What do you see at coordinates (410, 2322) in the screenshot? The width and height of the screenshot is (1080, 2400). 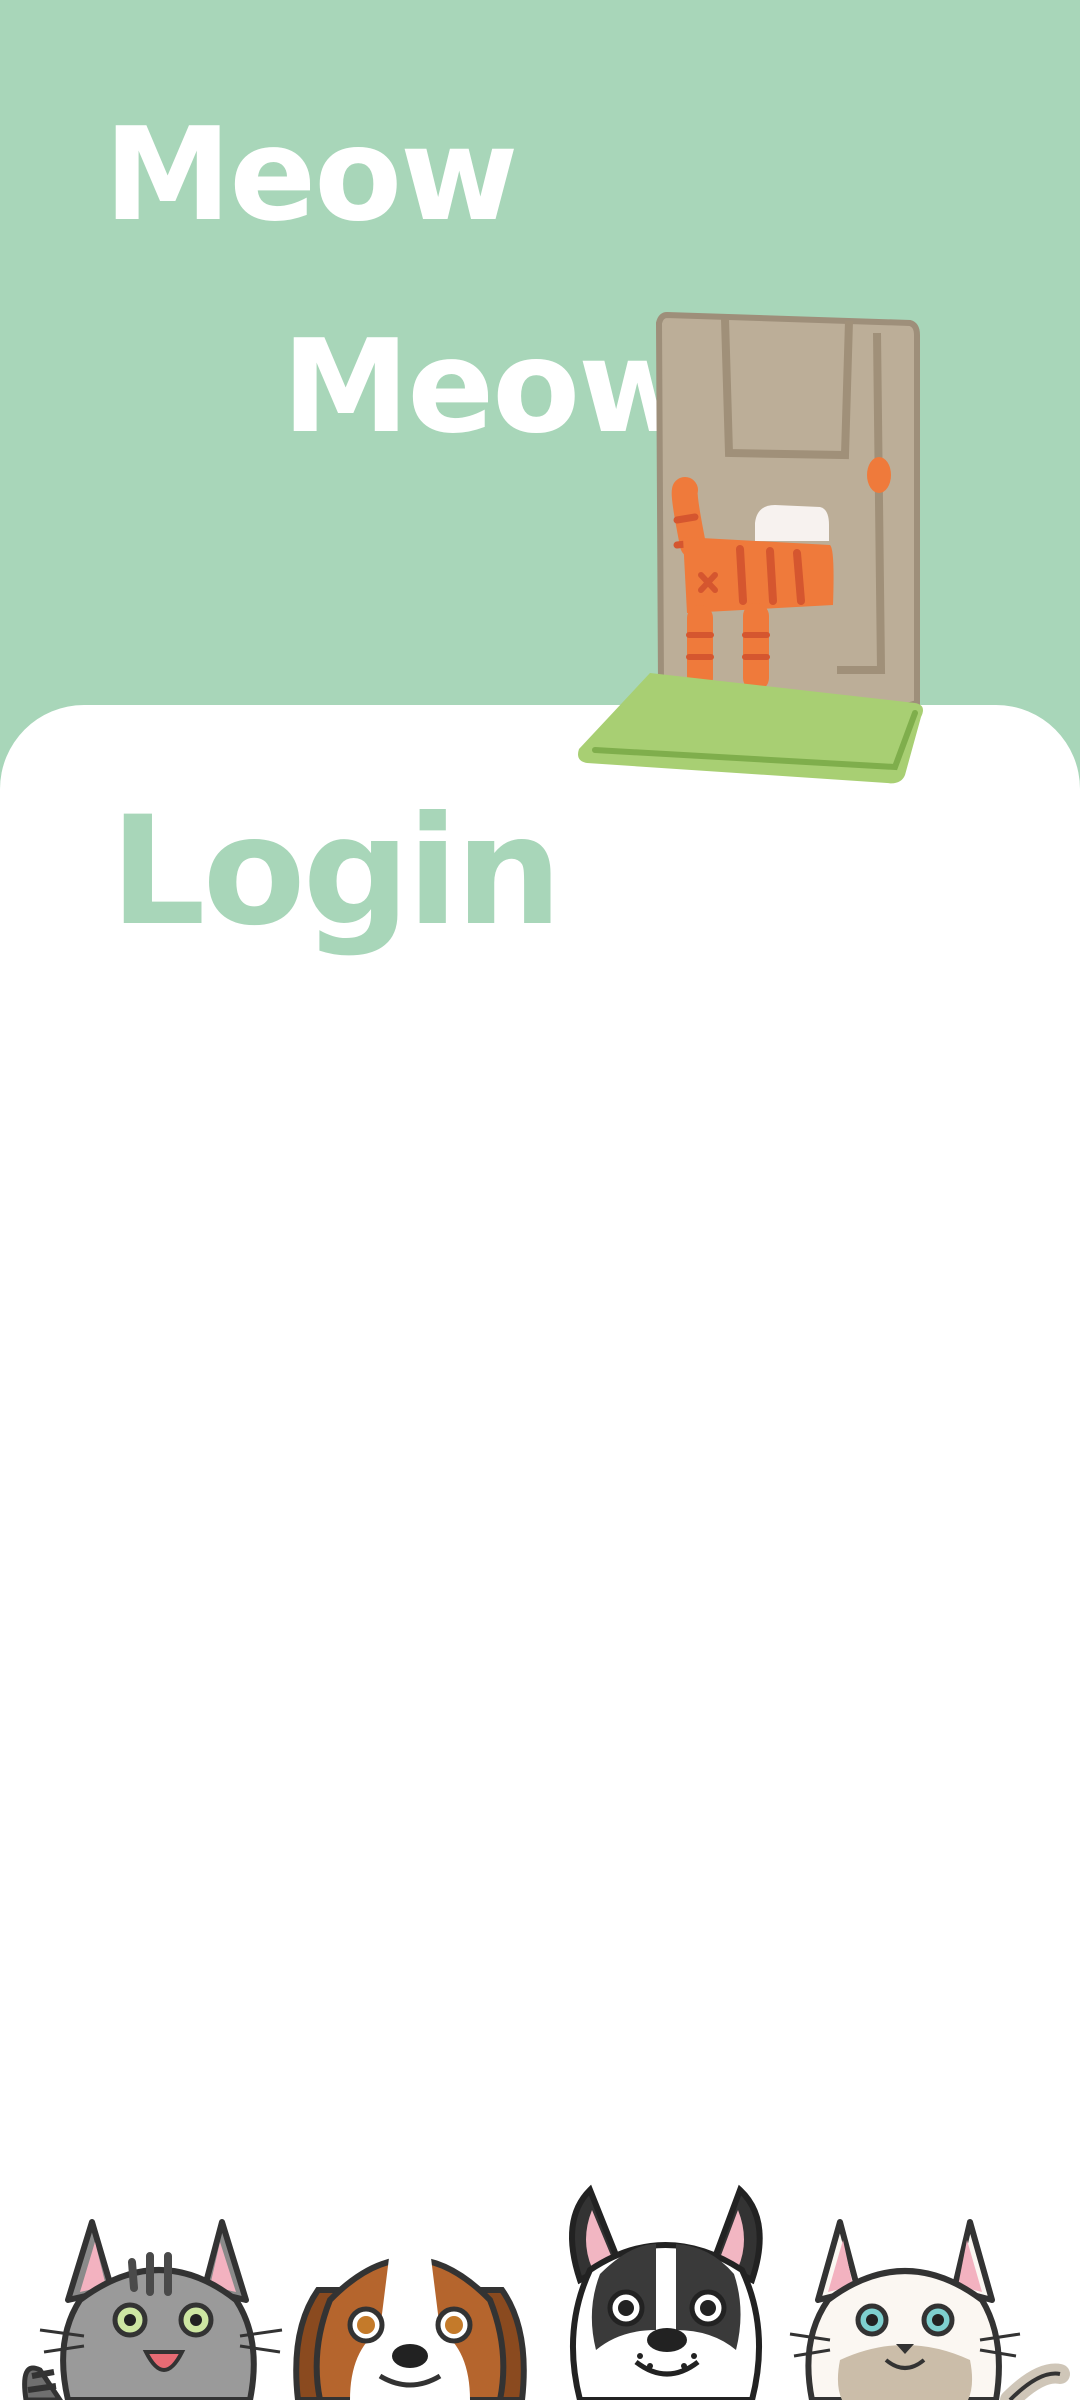 I see `beagle-dog-icon` at bounding box center [410, 2322].